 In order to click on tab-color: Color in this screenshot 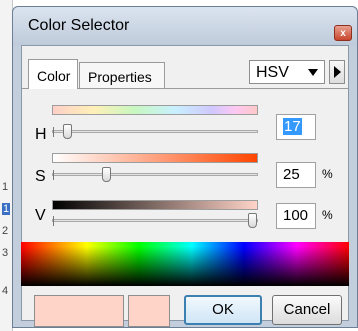, I will do `click(53, 74)`.